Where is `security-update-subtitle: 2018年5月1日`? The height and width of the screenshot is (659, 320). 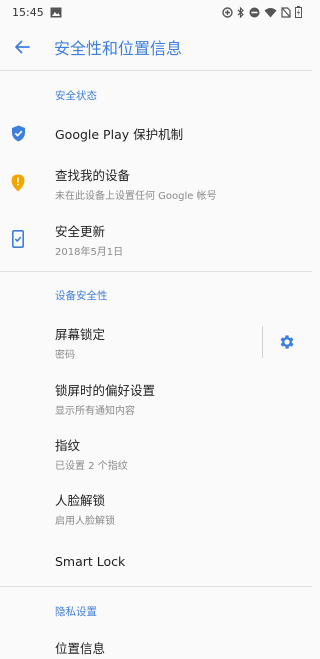
security-update-subtitle: 2018年5月1日 is located at coordinates (89, 252).